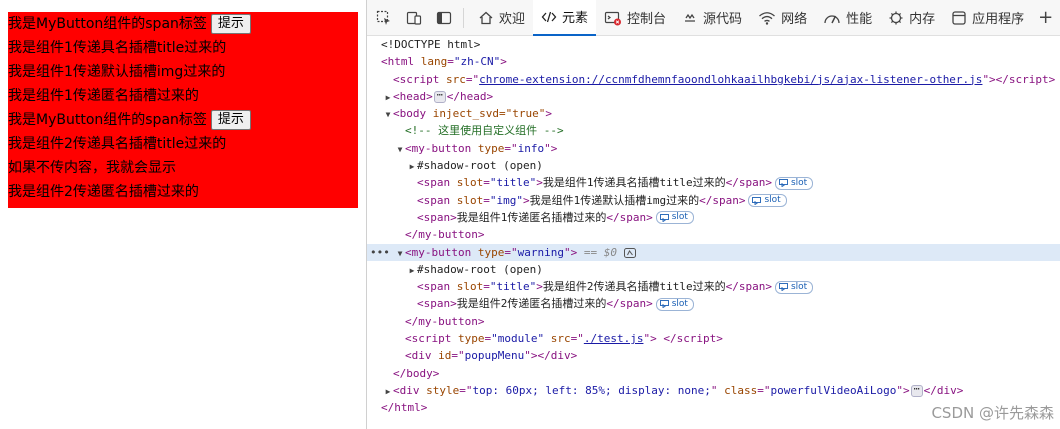 This screenshot has height=429, width=1060. What do you see at coordinates (486, 17) in the screenshot?
I see `home-icon` at bounding box center [486, 17].